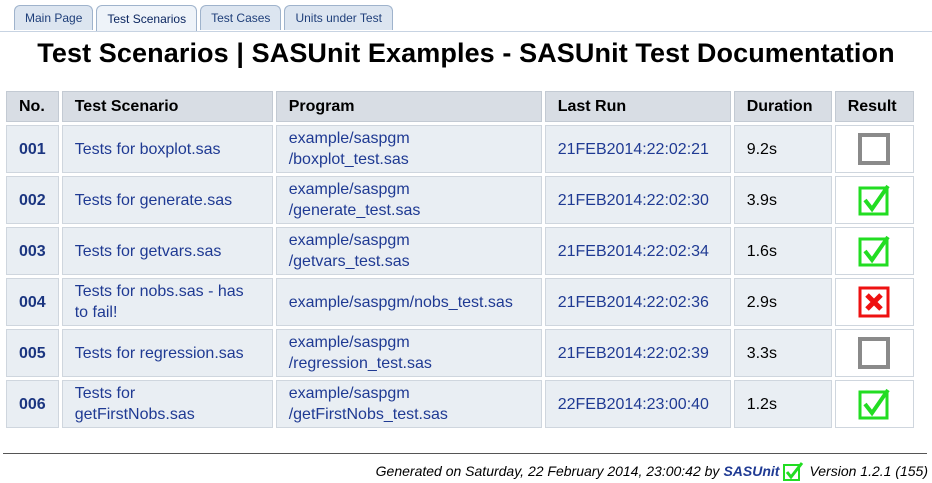 The width and height of the screenshot is (932, 483). Describe the element at coordinates (32, 200) in the screenshot. I see `scenario-number: 002` at that location.